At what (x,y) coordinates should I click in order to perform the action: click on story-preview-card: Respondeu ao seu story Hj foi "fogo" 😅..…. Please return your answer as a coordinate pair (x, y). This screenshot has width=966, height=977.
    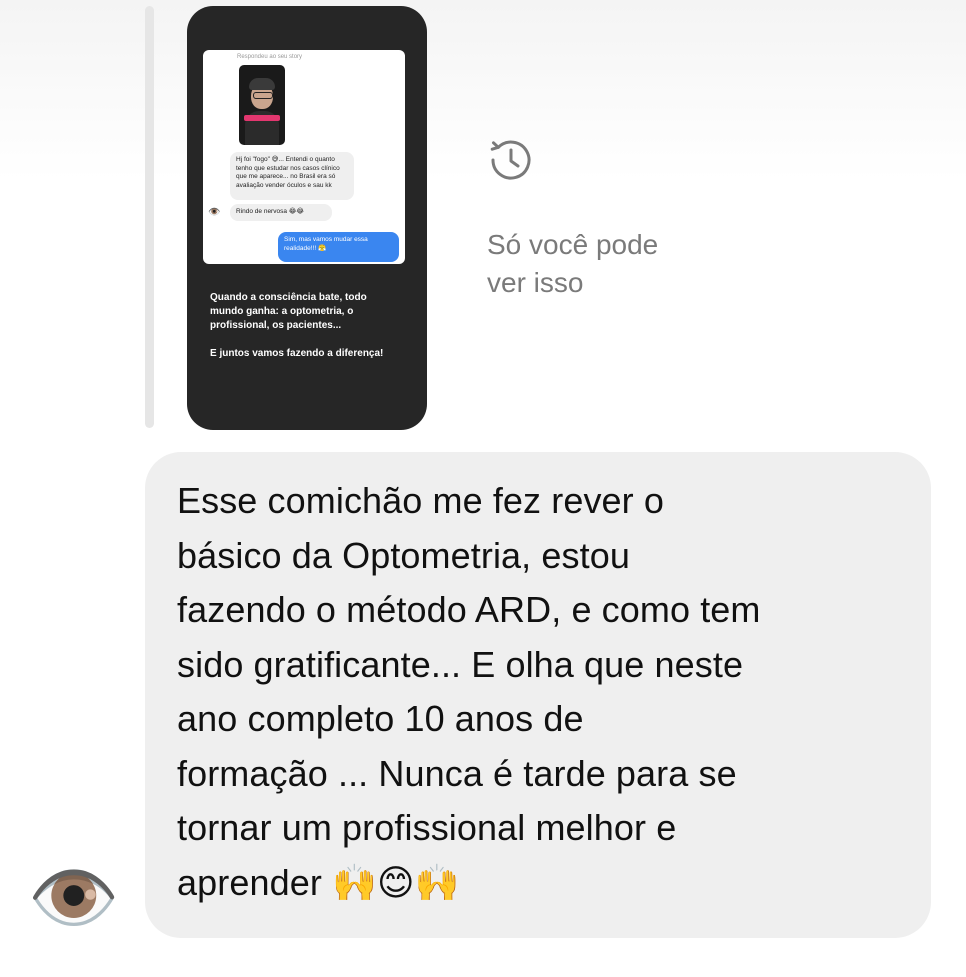
    Looking at the image, I should click on (307, 218).